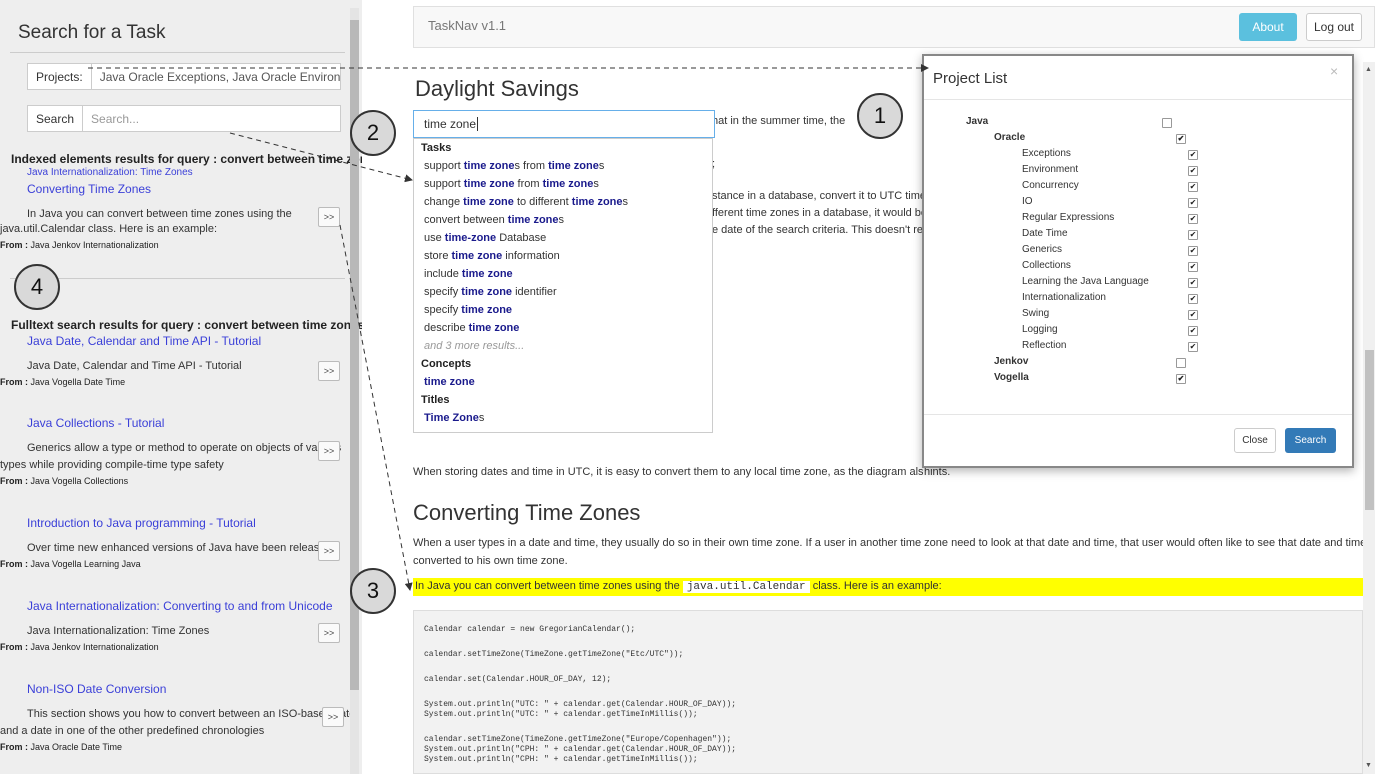 The height and width of the screenshot is (774, 1378). What do you see at coordinates (373, 591) in the screenshot?
I see `callout-3: 3` at bounding box center [373, 591].